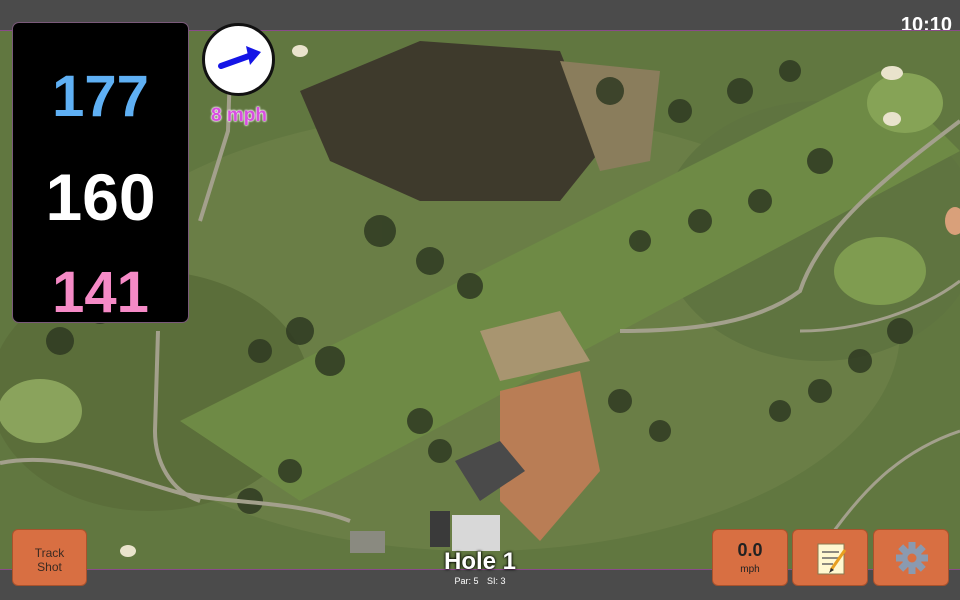  What do you see at coordinates (466, 581) in the screenshot?
I see `hole-par: Par: 5` at bounding box center [466, 581].